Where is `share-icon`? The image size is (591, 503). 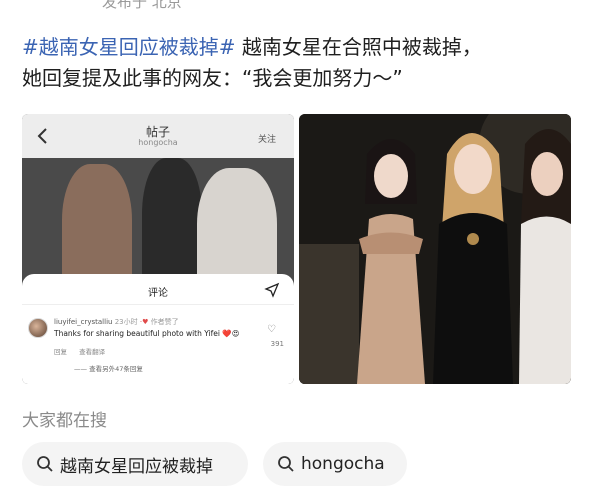 share-icon is located at coordinates (272, 290).